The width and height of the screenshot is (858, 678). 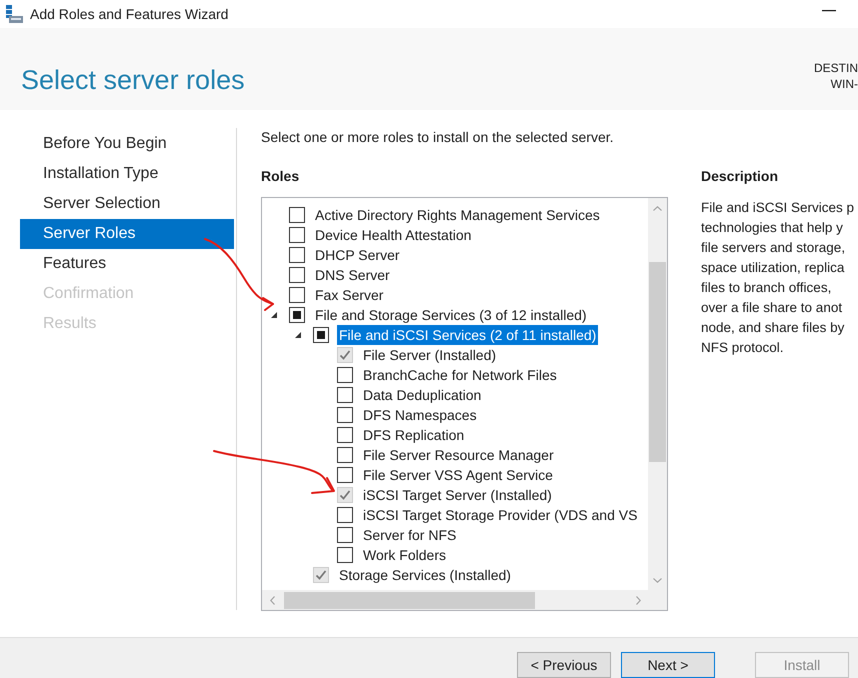 I want to click on server-icon, so click(x=14, y=14).